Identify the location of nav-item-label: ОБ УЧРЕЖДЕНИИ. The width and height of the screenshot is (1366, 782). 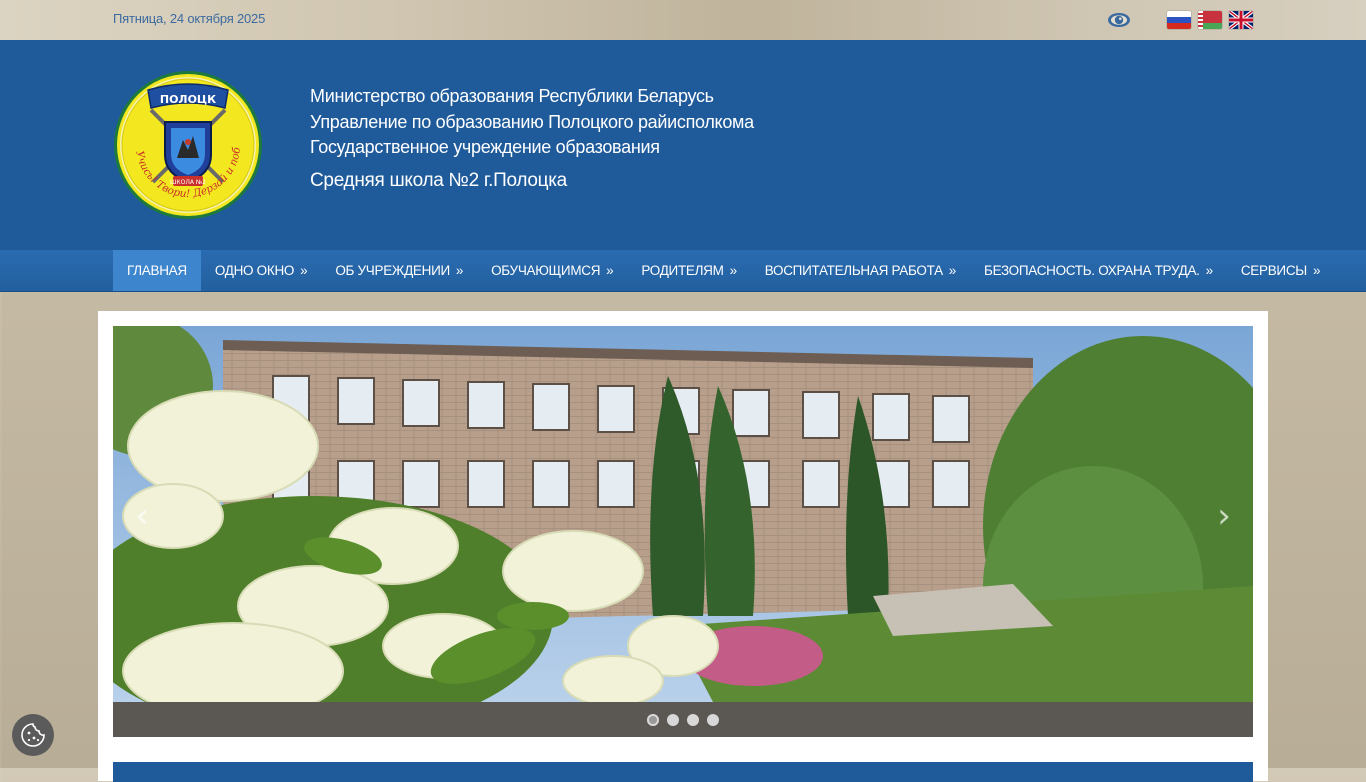
(392, 270).